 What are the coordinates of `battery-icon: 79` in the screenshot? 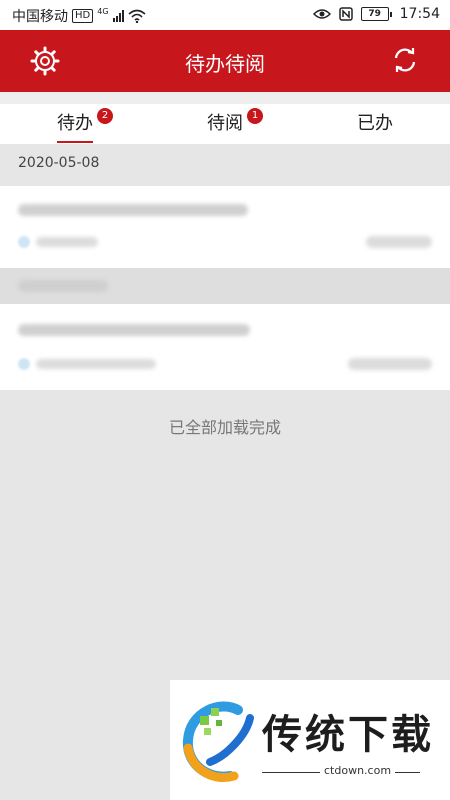 It's located at (376, 14).